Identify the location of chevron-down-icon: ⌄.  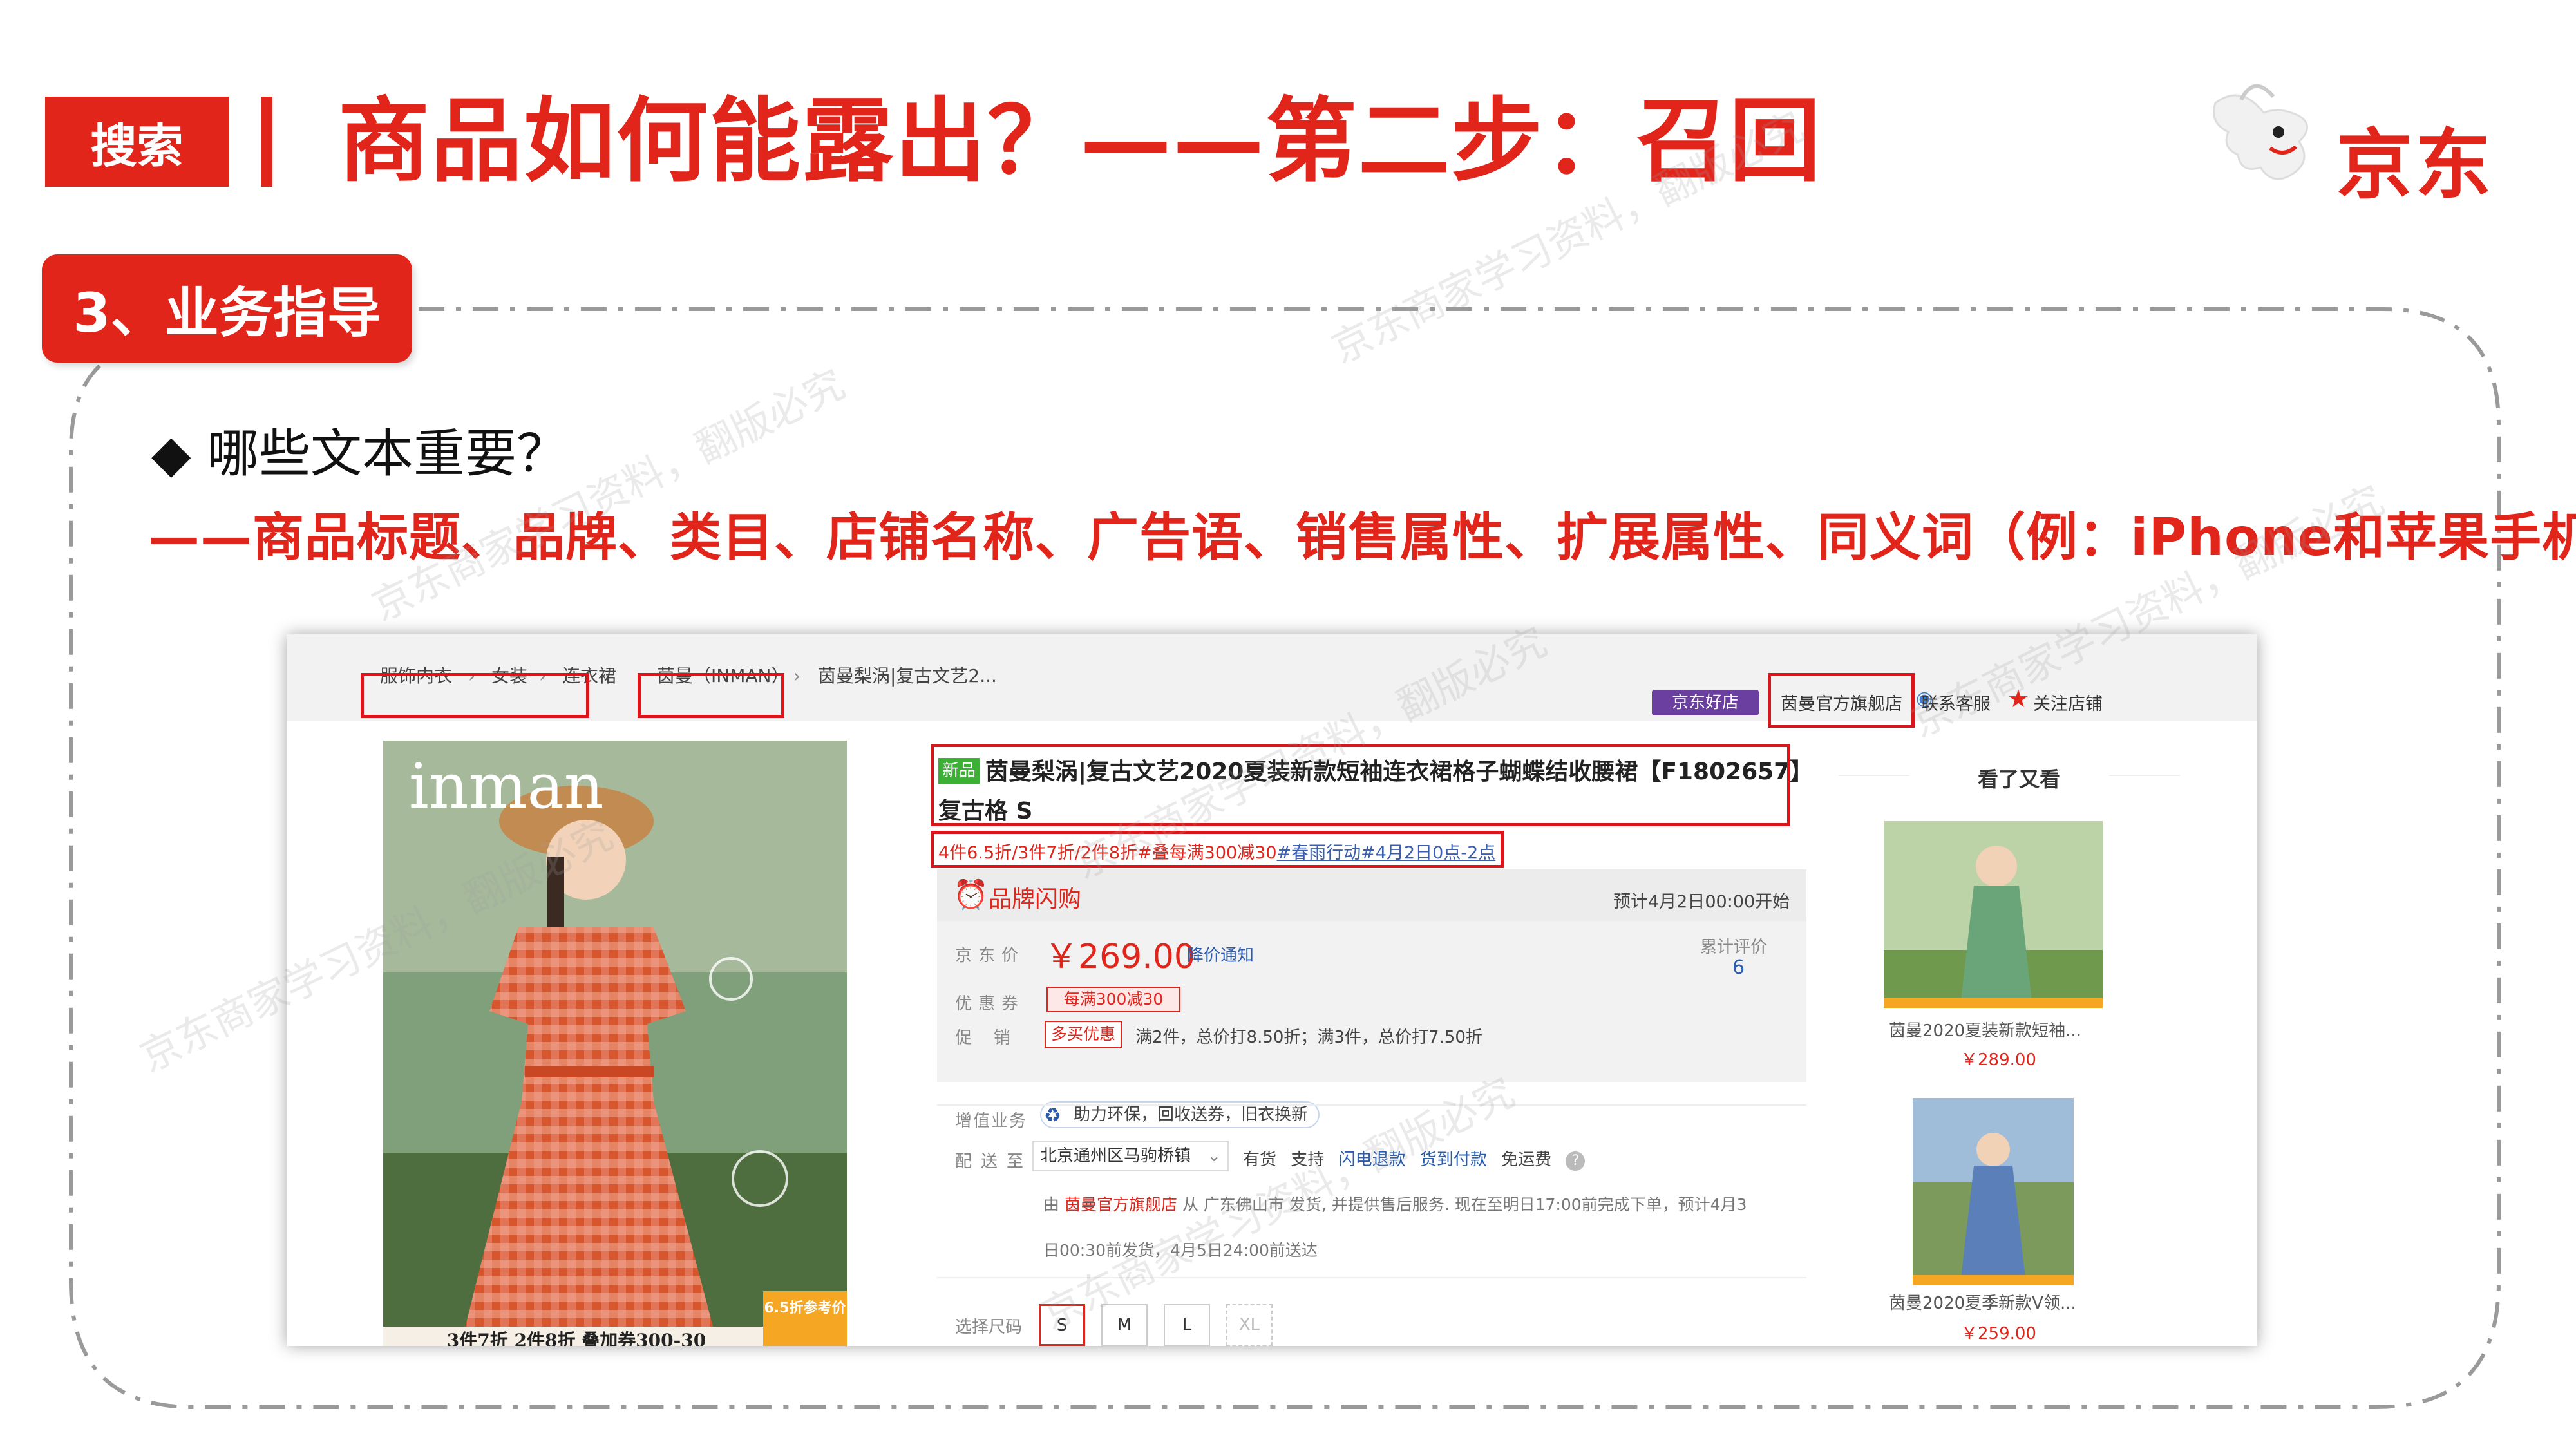
(1214, 1156).